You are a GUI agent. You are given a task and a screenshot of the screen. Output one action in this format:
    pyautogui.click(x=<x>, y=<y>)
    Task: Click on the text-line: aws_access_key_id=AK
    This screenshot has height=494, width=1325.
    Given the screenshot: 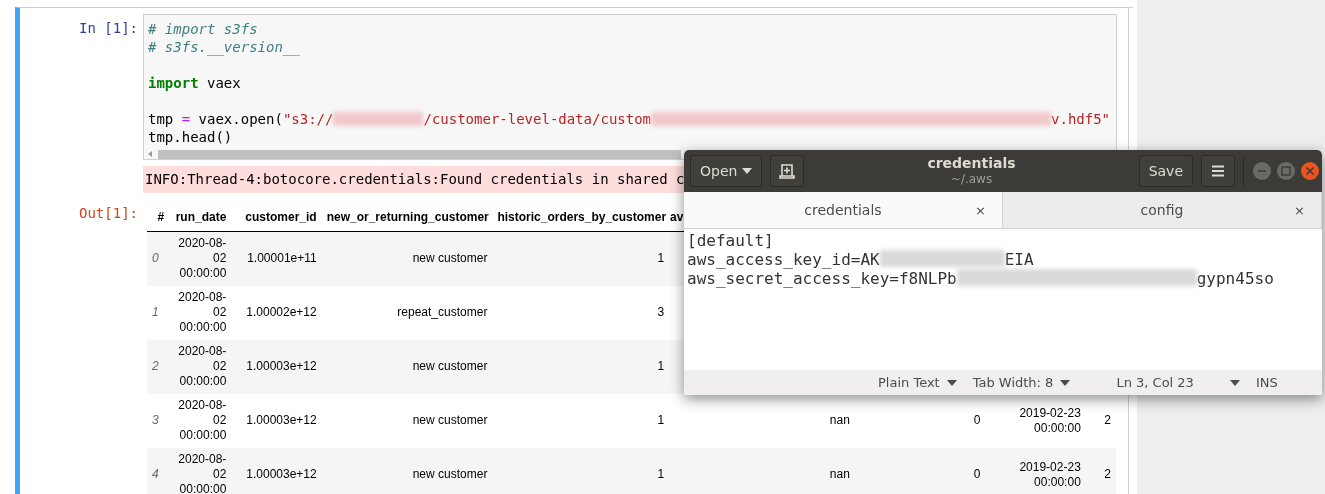 What is the action you would take?
    pyautogui.click(x=783, y=259)
    